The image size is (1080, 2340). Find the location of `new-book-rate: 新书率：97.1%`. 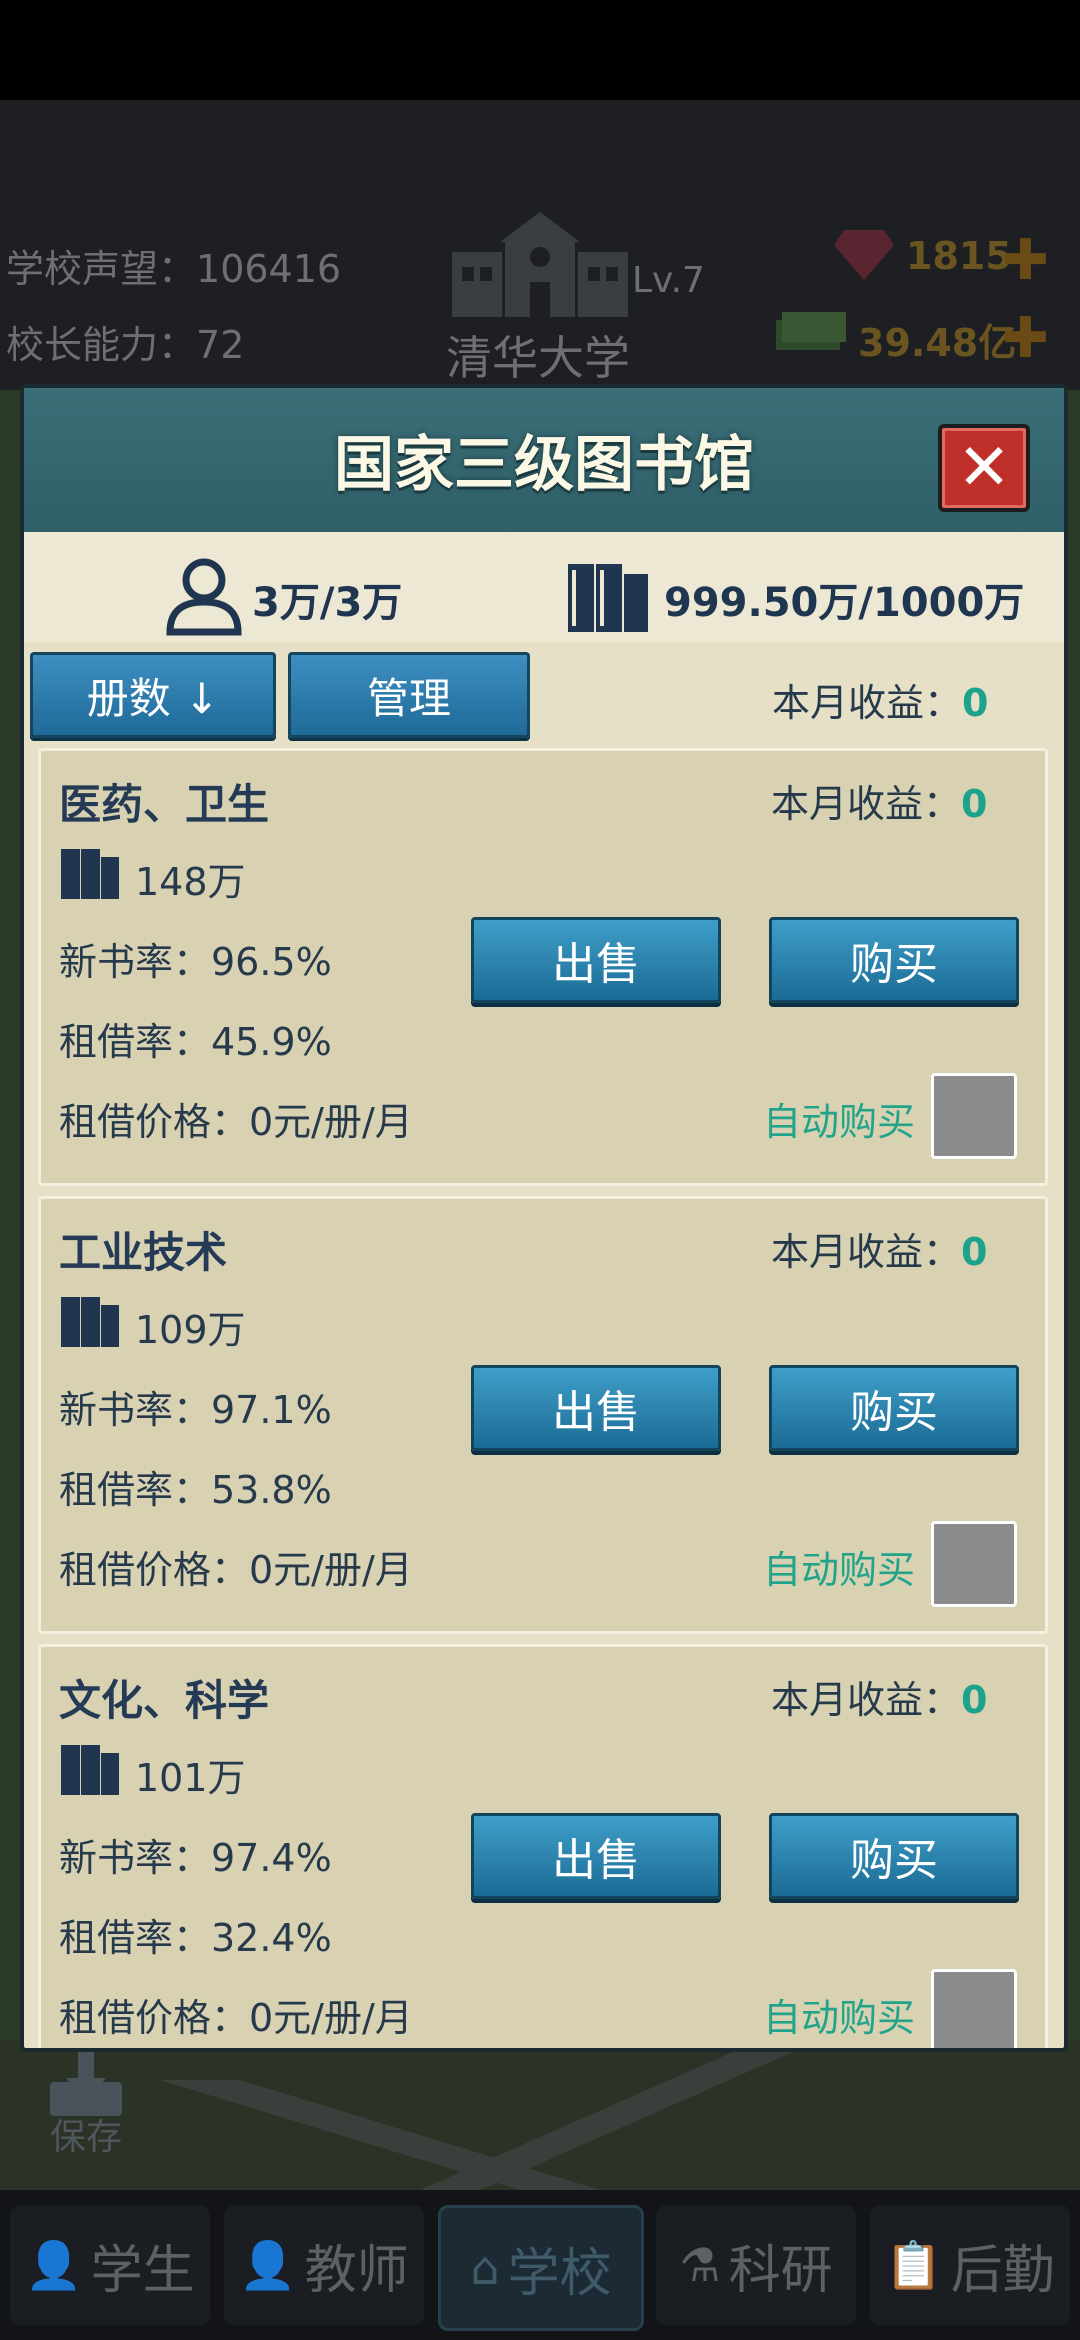

new-book-rate: 新书率：97.1% is located at coordinates (195, 1410).